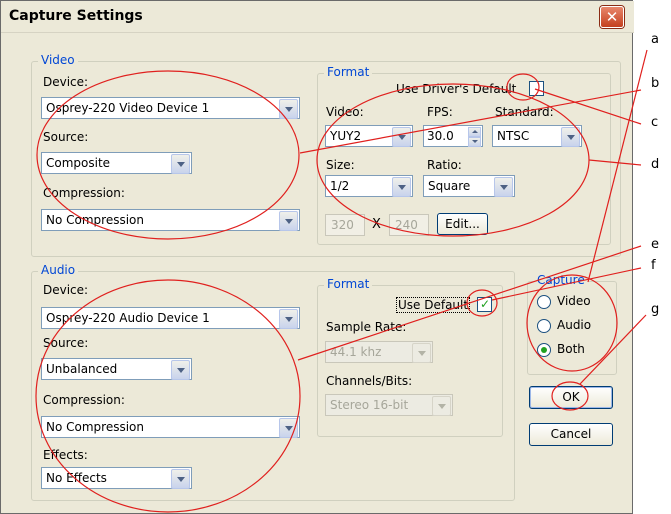 This screenshot has height=514, width=671. I want to click on cancel-button: Cancel, so click(571, 434).